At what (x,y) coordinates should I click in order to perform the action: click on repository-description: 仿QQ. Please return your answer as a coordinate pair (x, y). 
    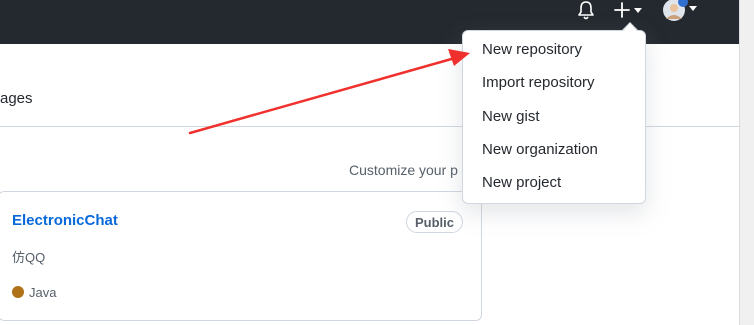
    Looking at the image, I should click on (29, 257).